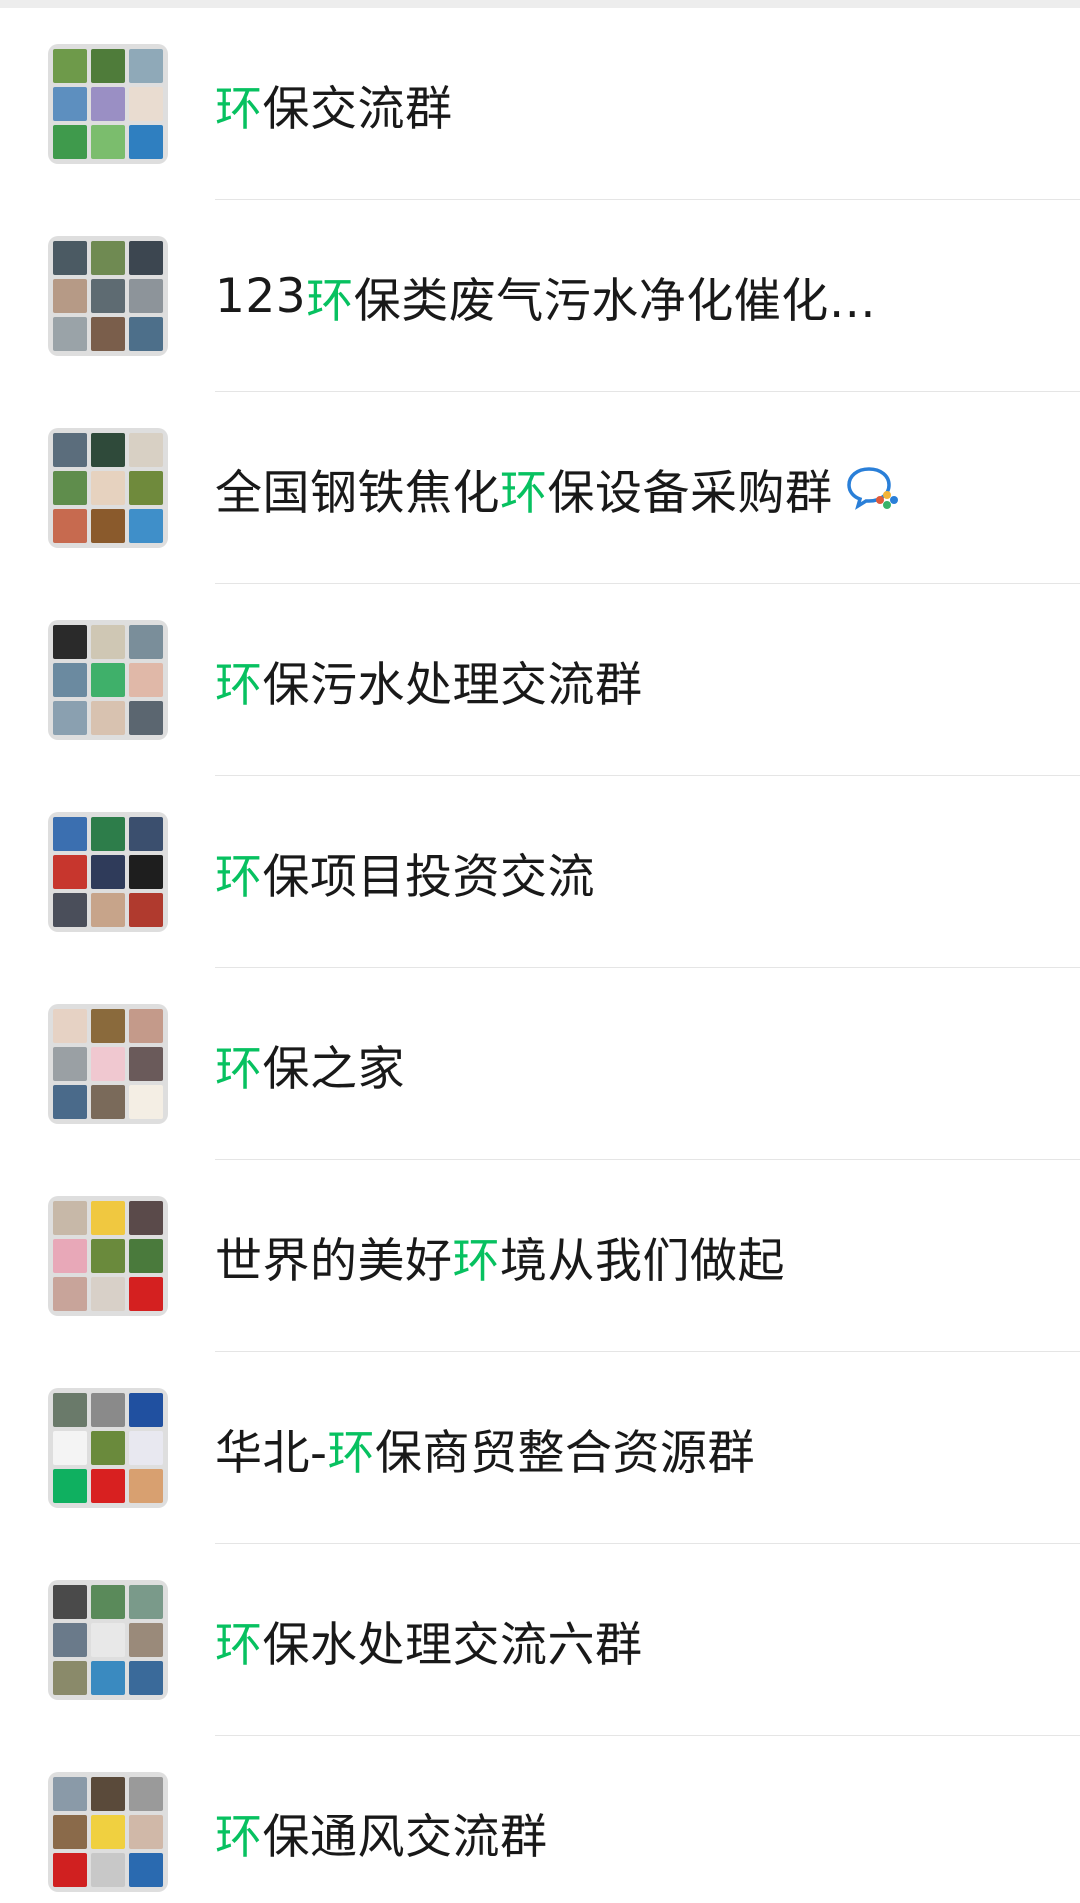  I want to click on group-name: 环保项目投资交流, so click(627, 872).